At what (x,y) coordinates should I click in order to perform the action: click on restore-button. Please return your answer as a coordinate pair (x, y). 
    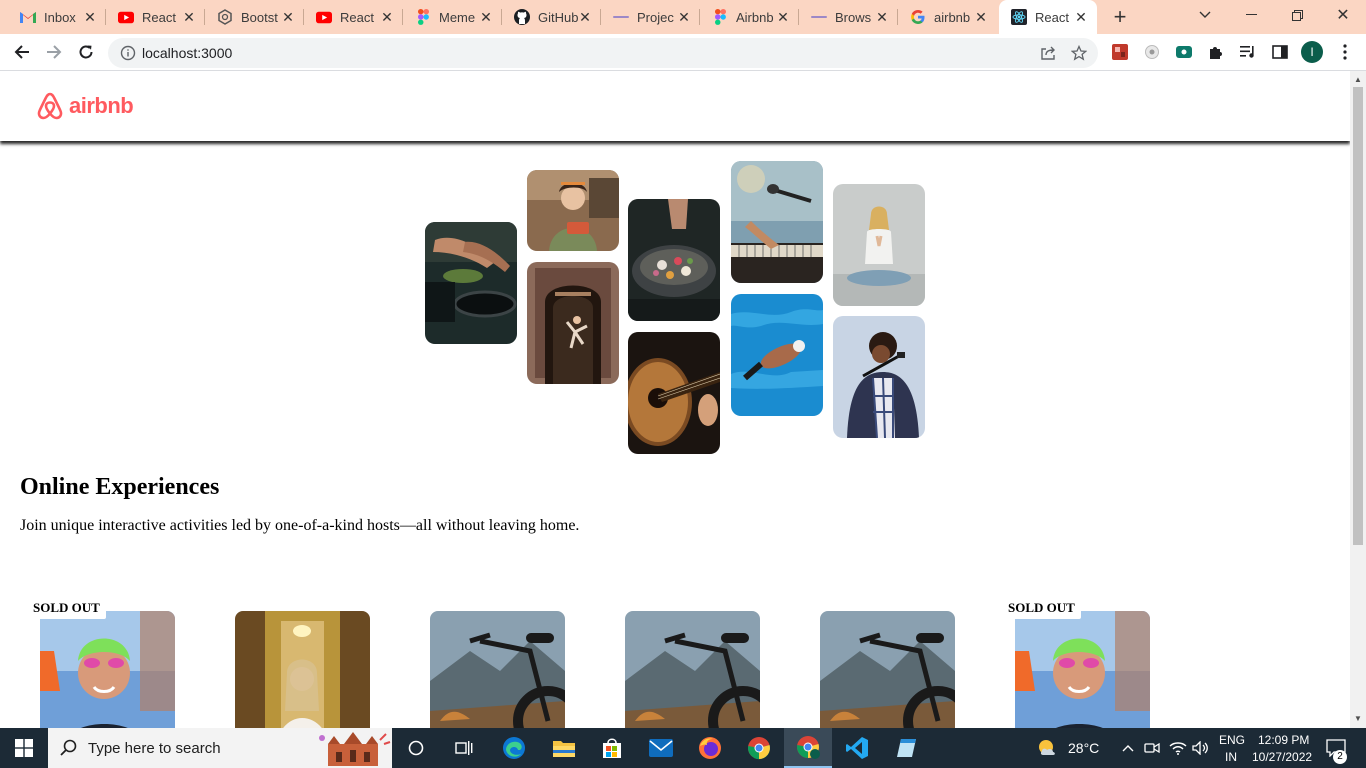
    Looking at the image, I should click on (1297, 15).